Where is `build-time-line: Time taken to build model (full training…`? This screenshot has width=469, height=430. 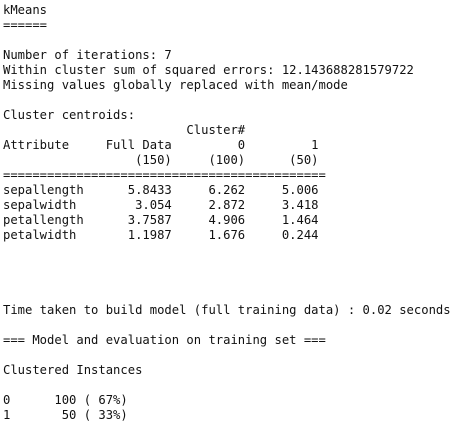 build-time-line: Time taken to build model (full training… is located at coordinates (227, 310).